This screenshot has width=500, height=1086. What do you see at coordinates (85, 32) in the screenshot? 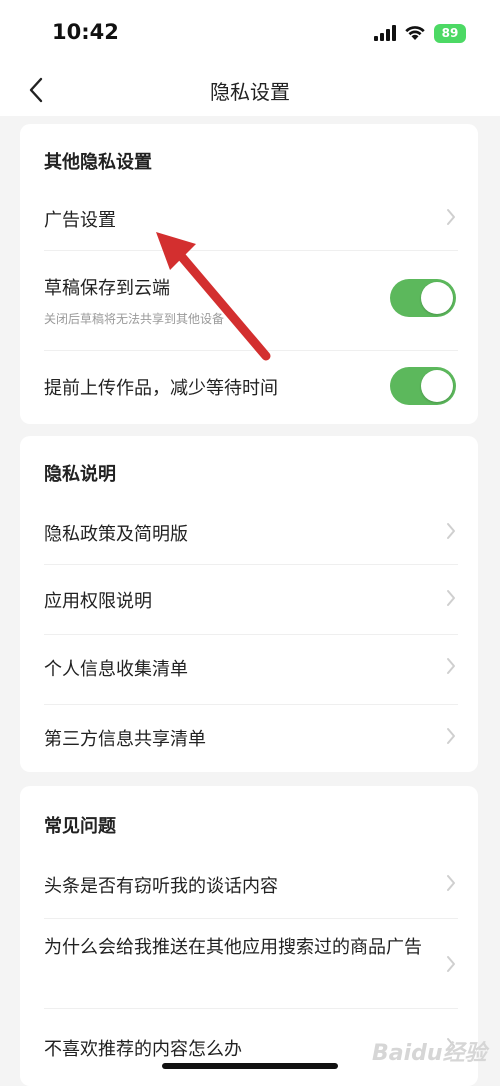
I see `status-time: 10:42` at bounding box center [85, 32].